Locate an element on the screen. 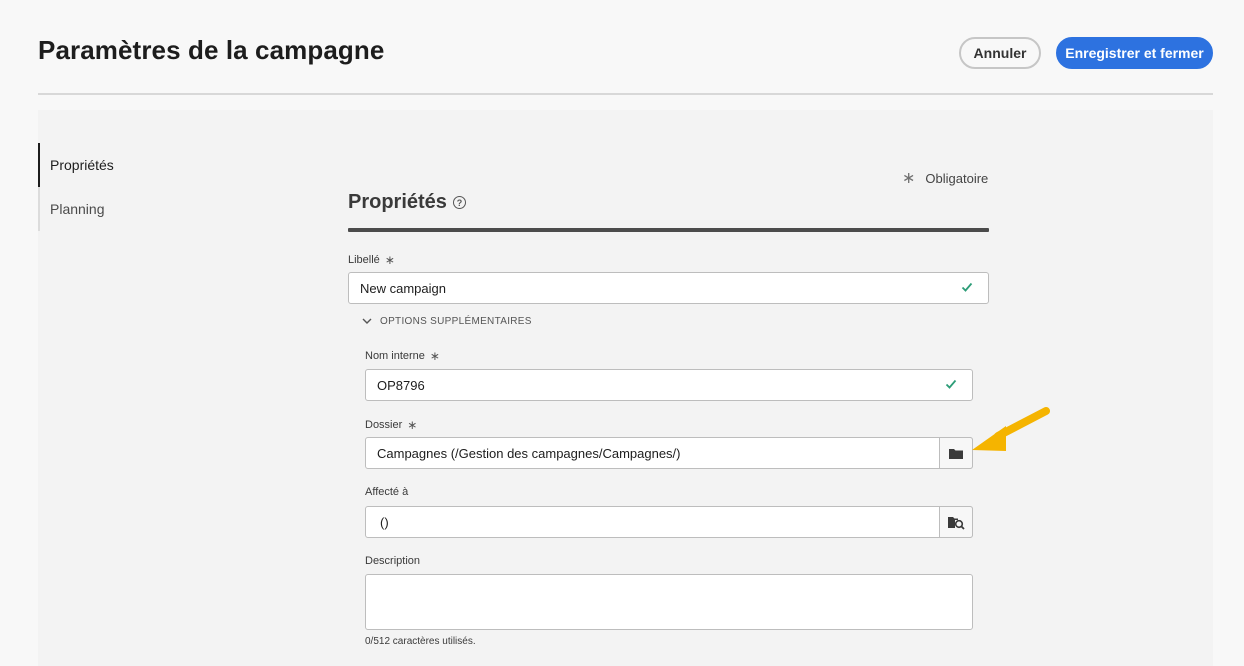  description-label-text: Description is located at coordinates (393, 561).